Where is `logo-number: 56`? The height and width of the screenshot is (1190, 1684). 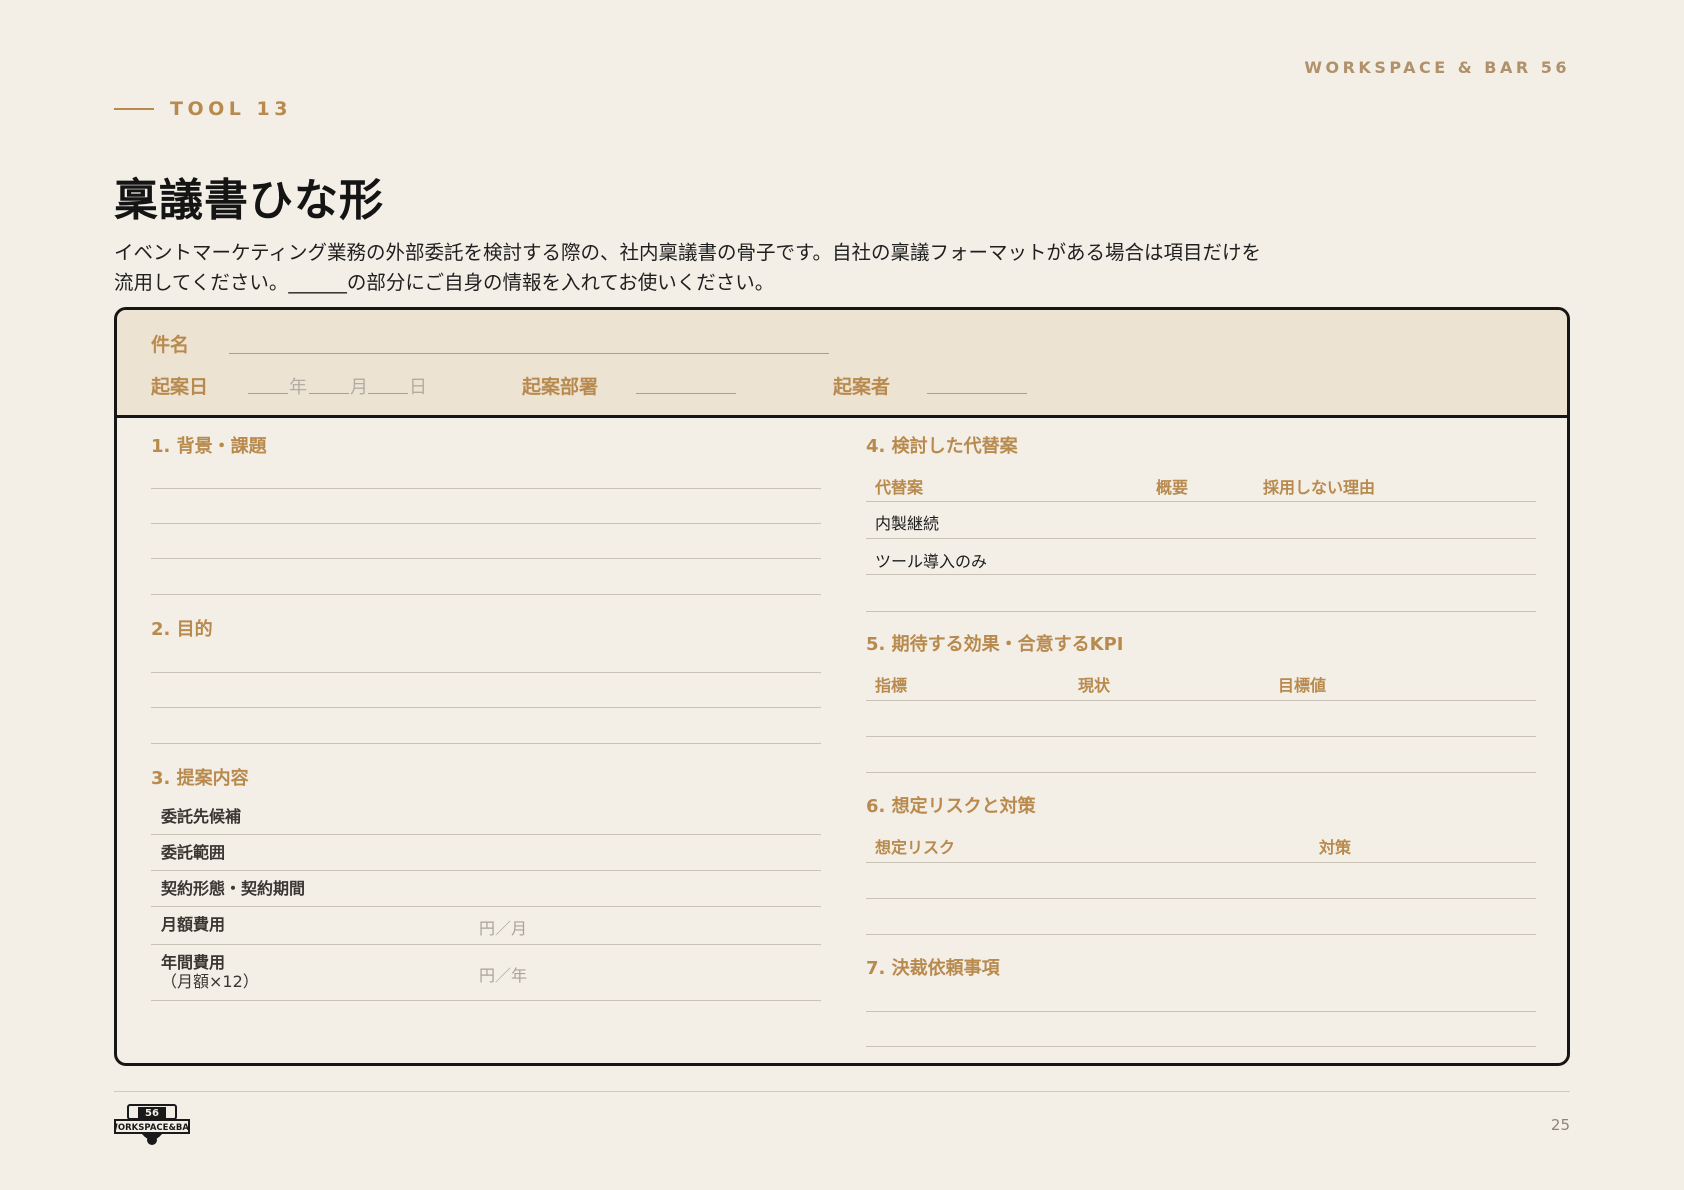
logo-number: 56 is located at coordinates (152, 1113).